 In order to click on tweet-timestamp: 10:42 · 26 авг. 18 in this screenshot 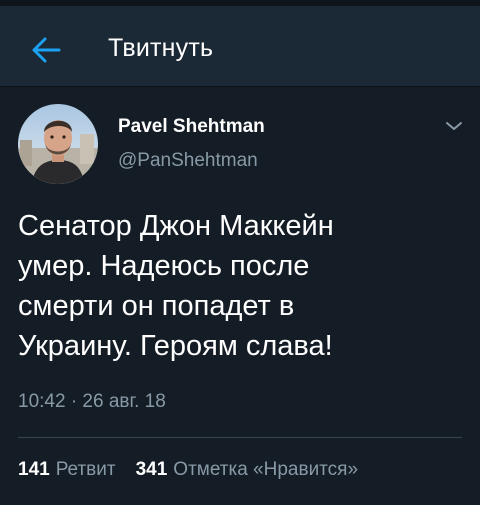, I will do `click(92, 401)`.